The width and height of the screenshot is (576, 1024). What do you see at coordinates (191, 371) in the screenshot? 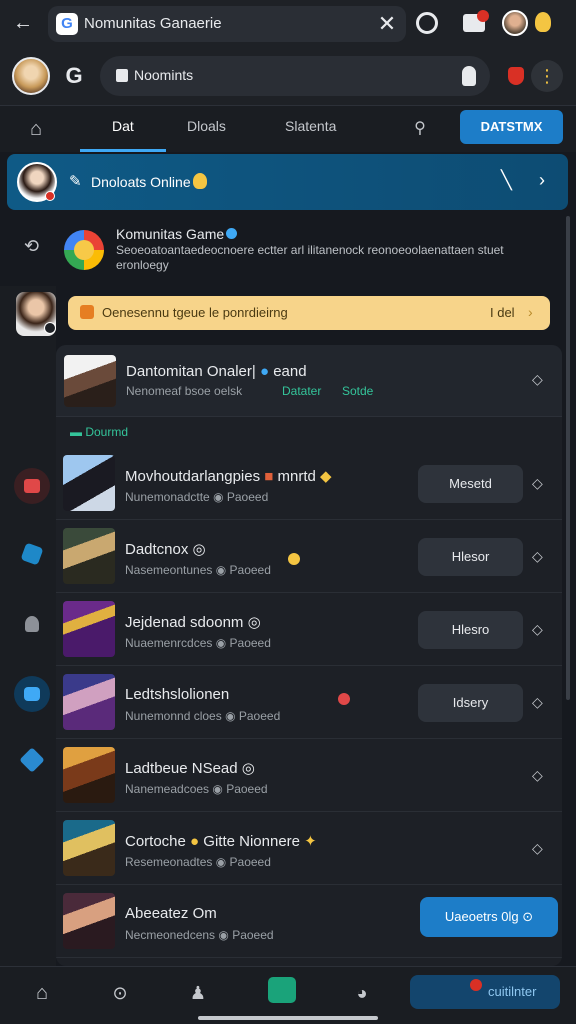
I see `panel-title-text: Dantomitan Onaler|` at bounding box center [191, 371].